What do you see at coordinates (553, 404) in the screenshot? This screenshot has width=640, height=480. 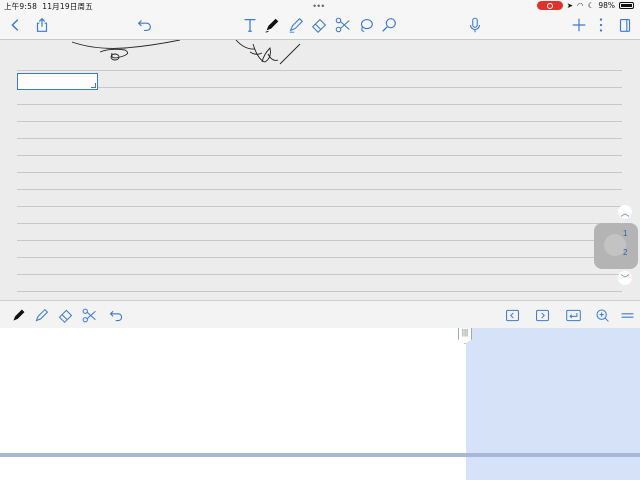 I see `zoom-window-region` at bounding box center [553, 404].